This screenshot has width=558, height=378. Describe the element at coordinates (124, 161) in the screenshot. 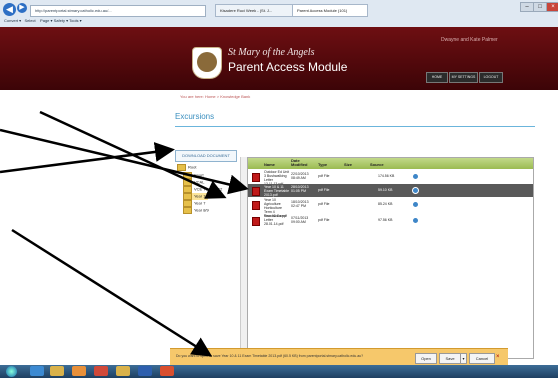

I see `arrow-to-selected-file` at that location.